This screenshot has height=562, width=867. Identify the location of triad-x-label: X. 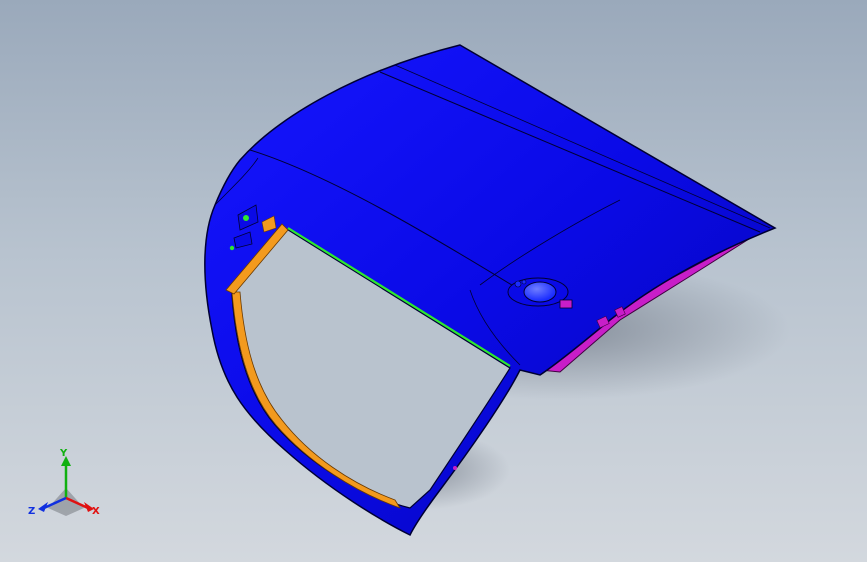
(96, 511).